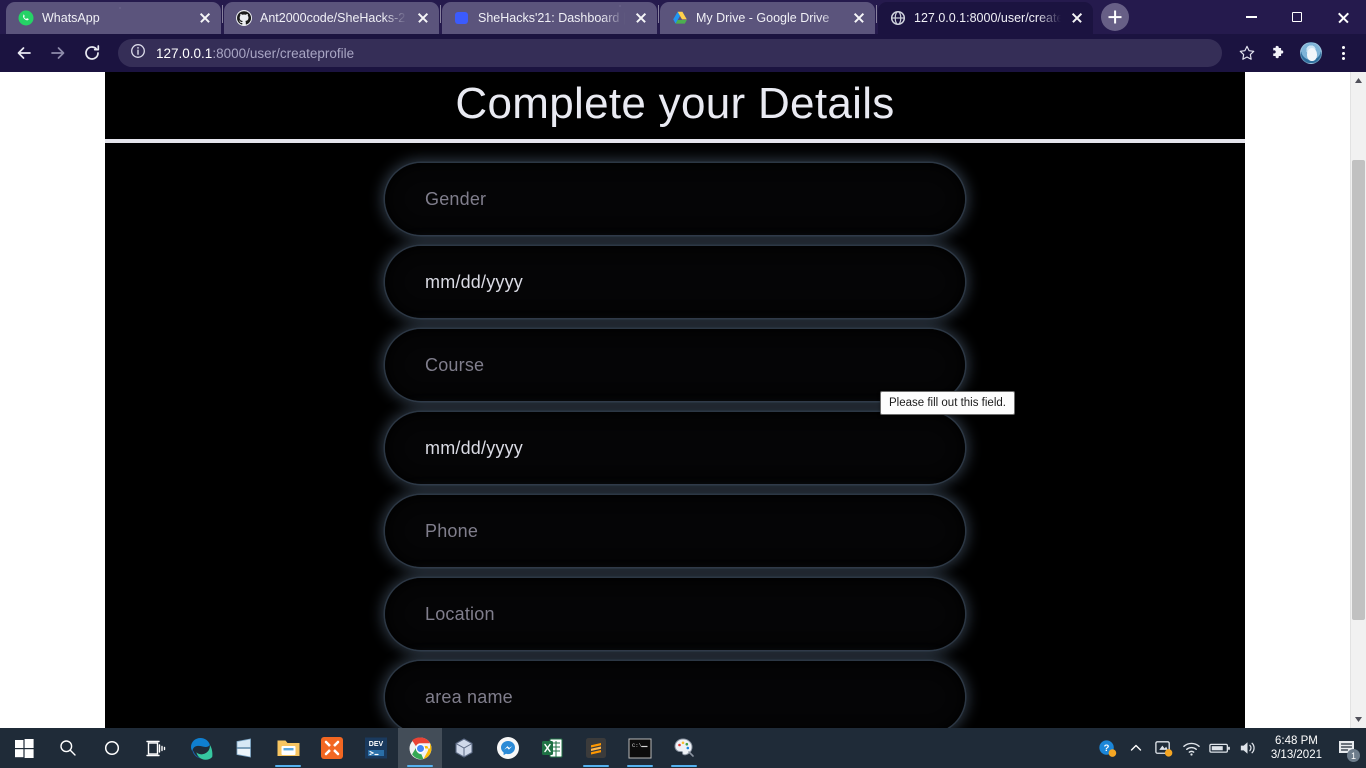  Describe the element at coordinates (456, 198) in the screenshot. I see `input-placeholder: Gender` at that location.